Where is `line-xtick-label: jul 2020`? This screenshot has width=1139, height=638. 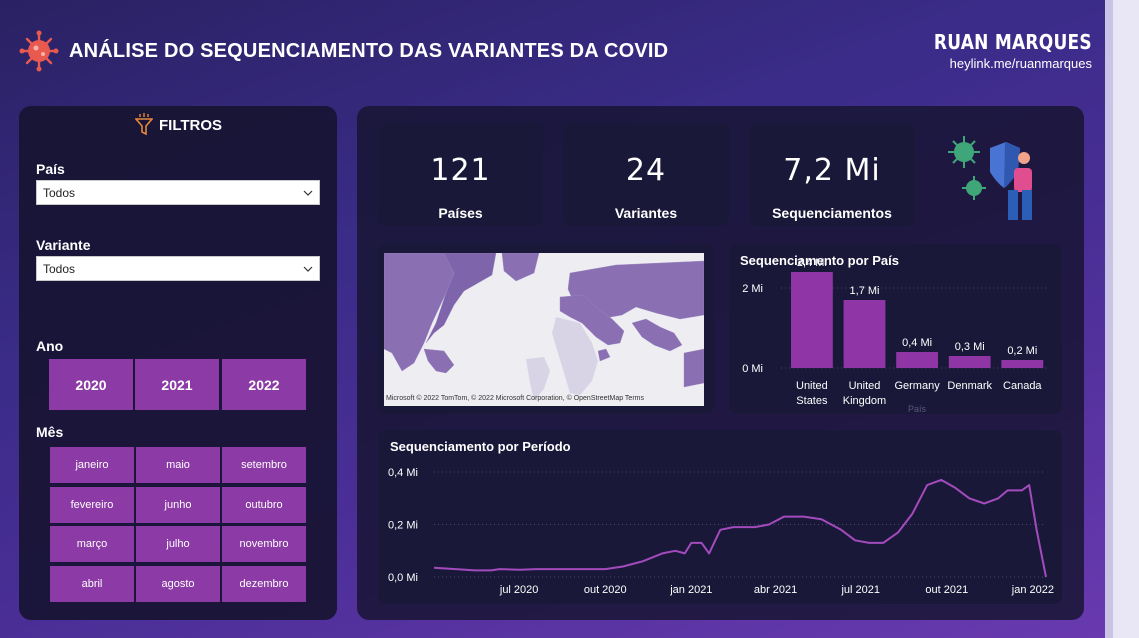 line-xtick-label: jul 2020 is located at coordinates (519, 590).